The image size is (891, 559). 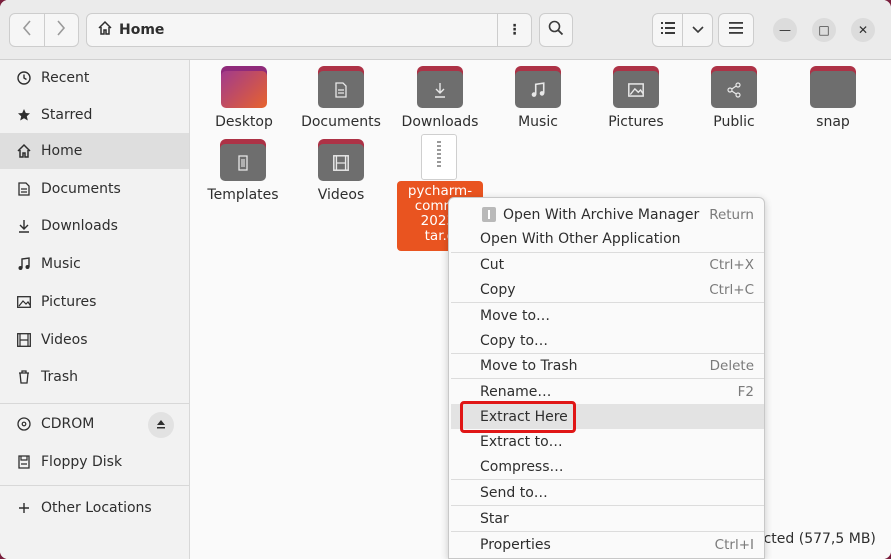 I want to click on eject-icon, so click(x=161, y=425).